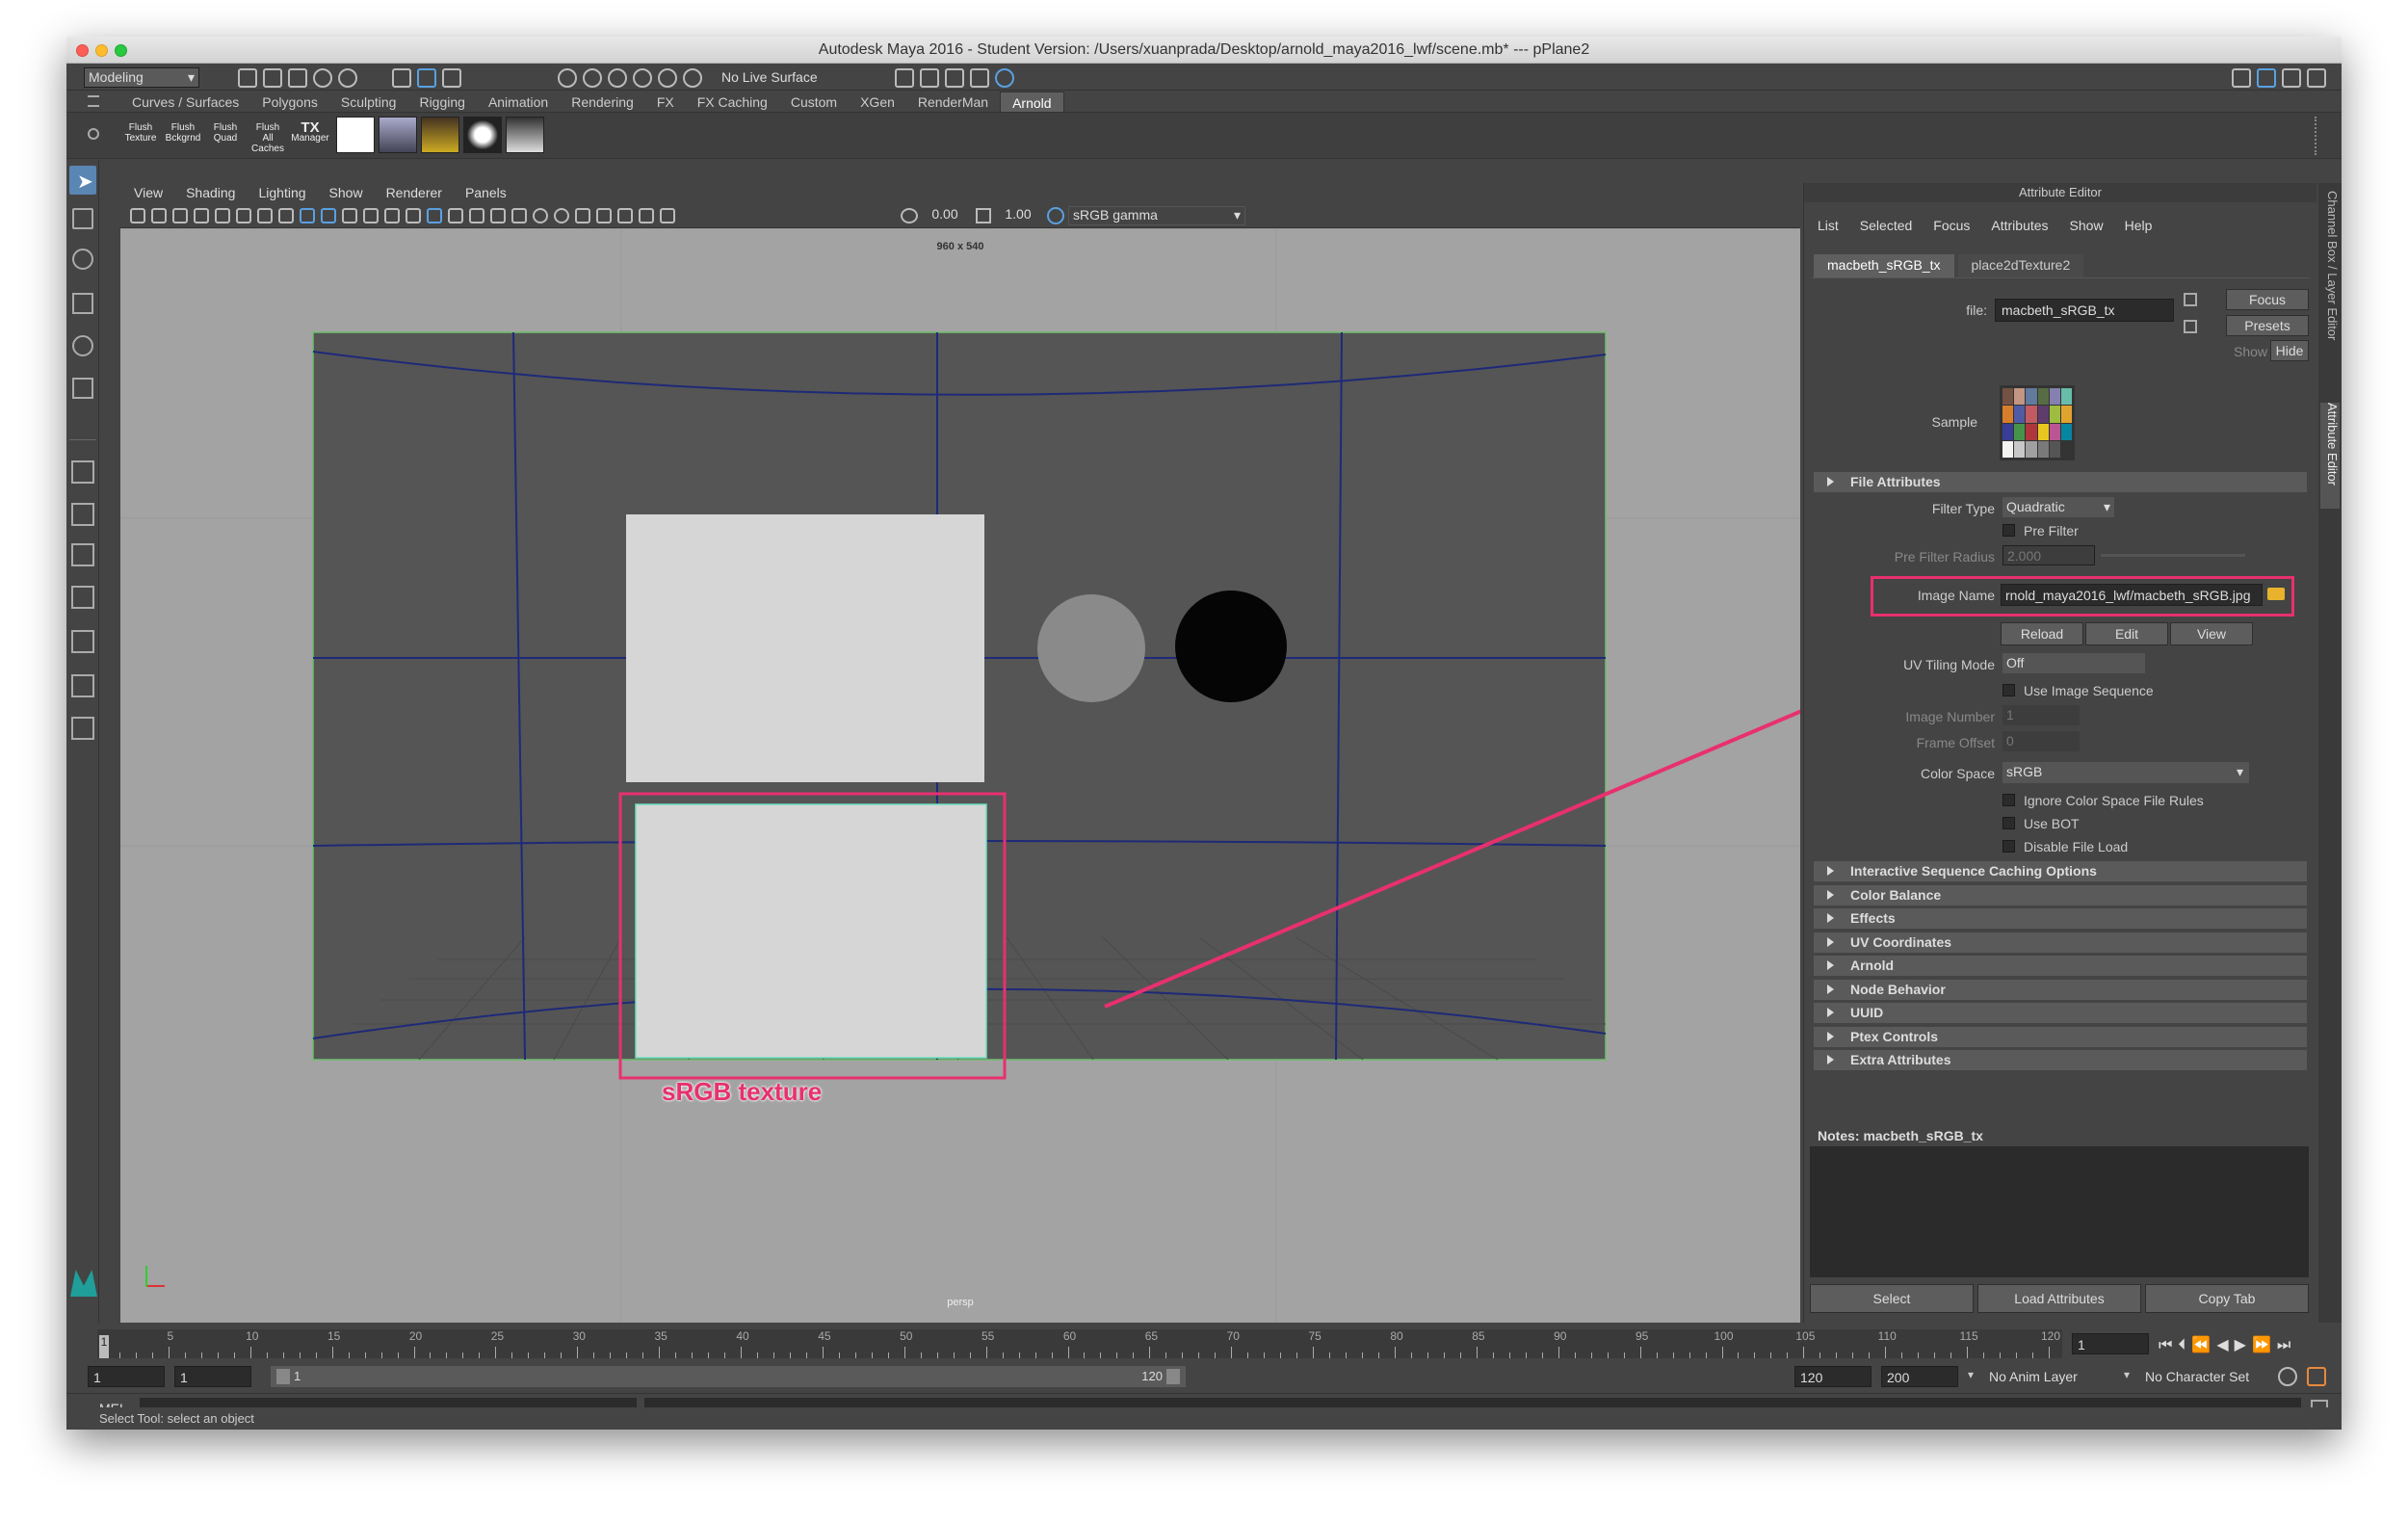 Image resolution: width=2408 pixels, height=1523 pixels. Describe the element at coordinates (667, 216) in the screenshot. I see `backface-icon` at that location.